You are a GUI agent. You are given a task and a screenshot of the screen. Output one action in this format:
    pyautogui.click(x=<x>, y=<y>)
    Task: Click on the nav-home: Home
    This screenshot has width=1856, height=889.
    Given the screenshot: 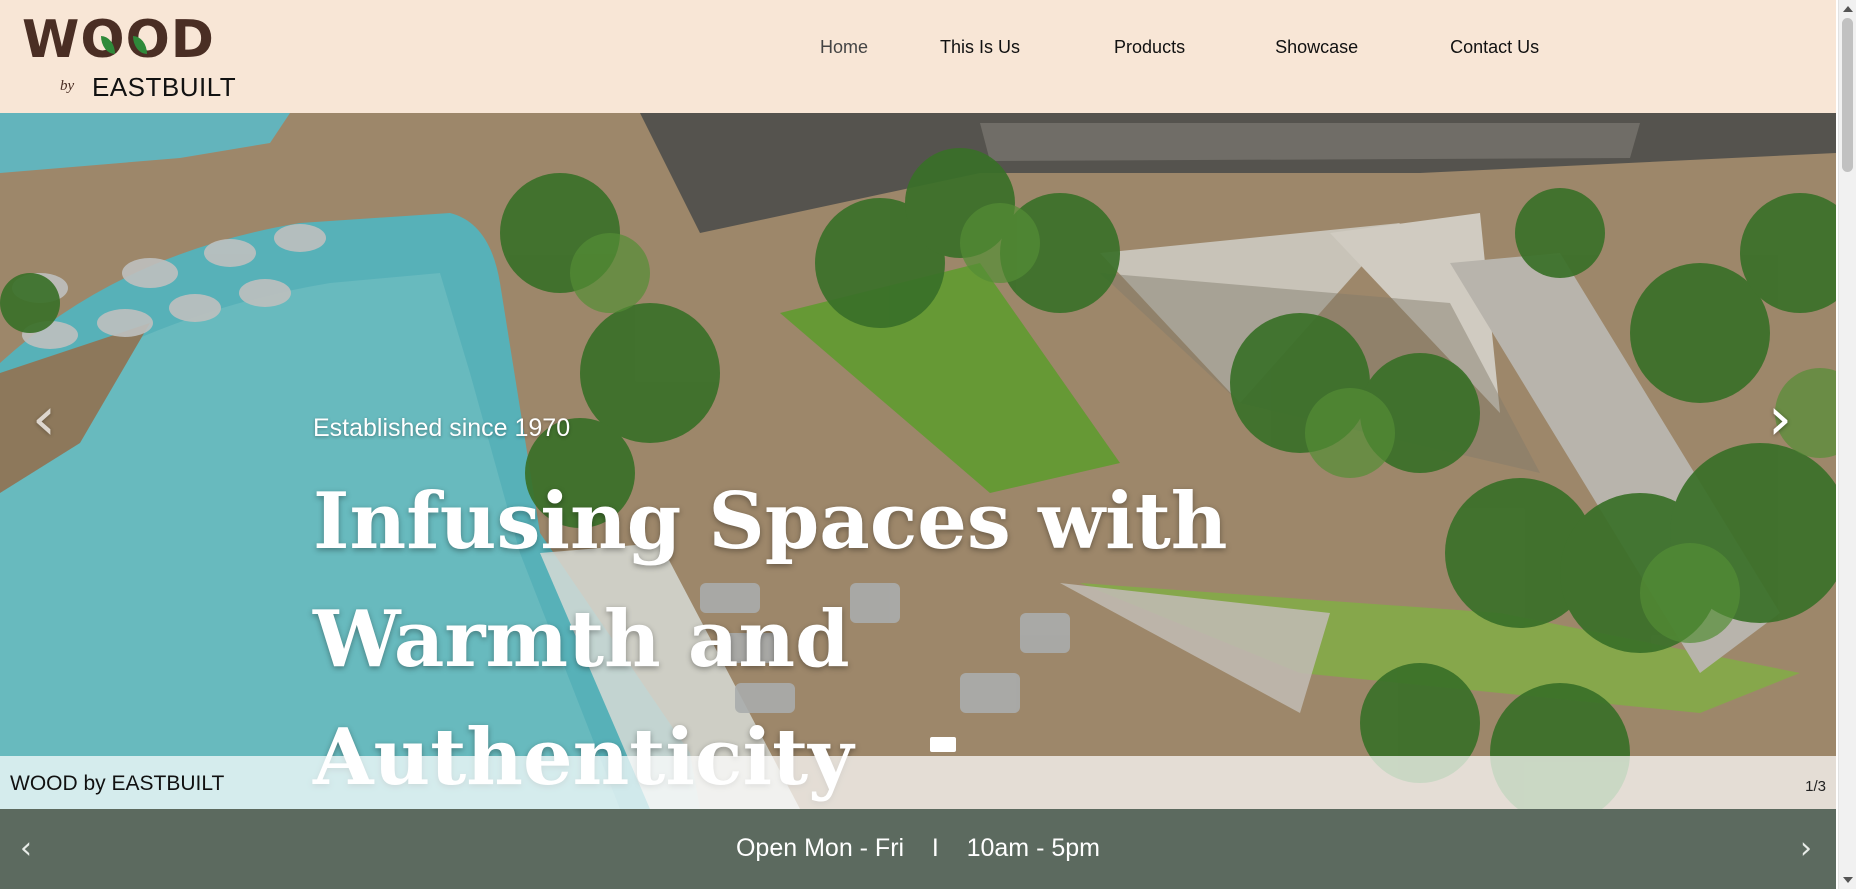 What is the action you would take?
    pyautogui.click(x=844, y=47)
    